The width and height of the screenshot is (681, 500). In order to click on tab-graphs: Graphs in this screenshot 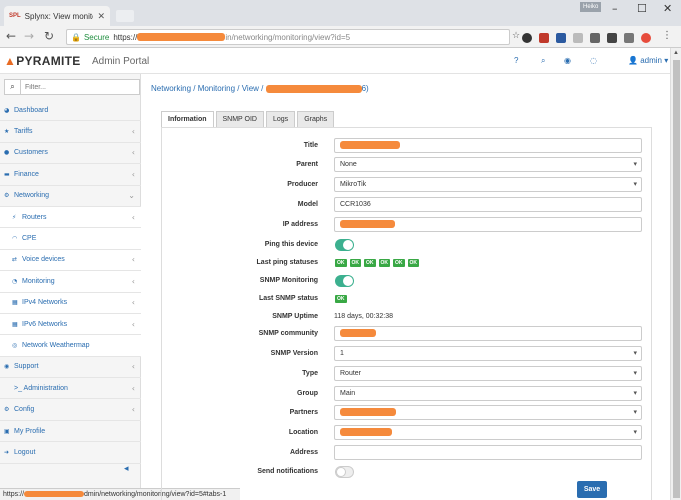, I will do `click(316, 119)`.